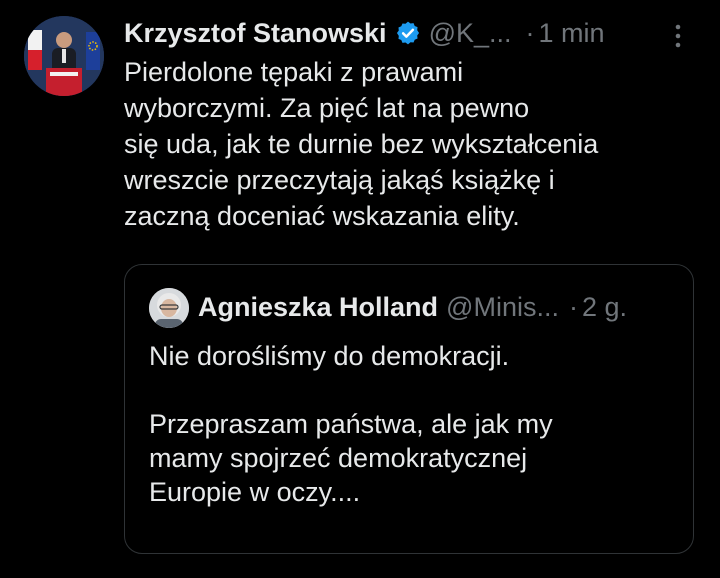 This screenshot has height=578, width=720. I want to click on quoted-author-avatar, so click(169, 308).